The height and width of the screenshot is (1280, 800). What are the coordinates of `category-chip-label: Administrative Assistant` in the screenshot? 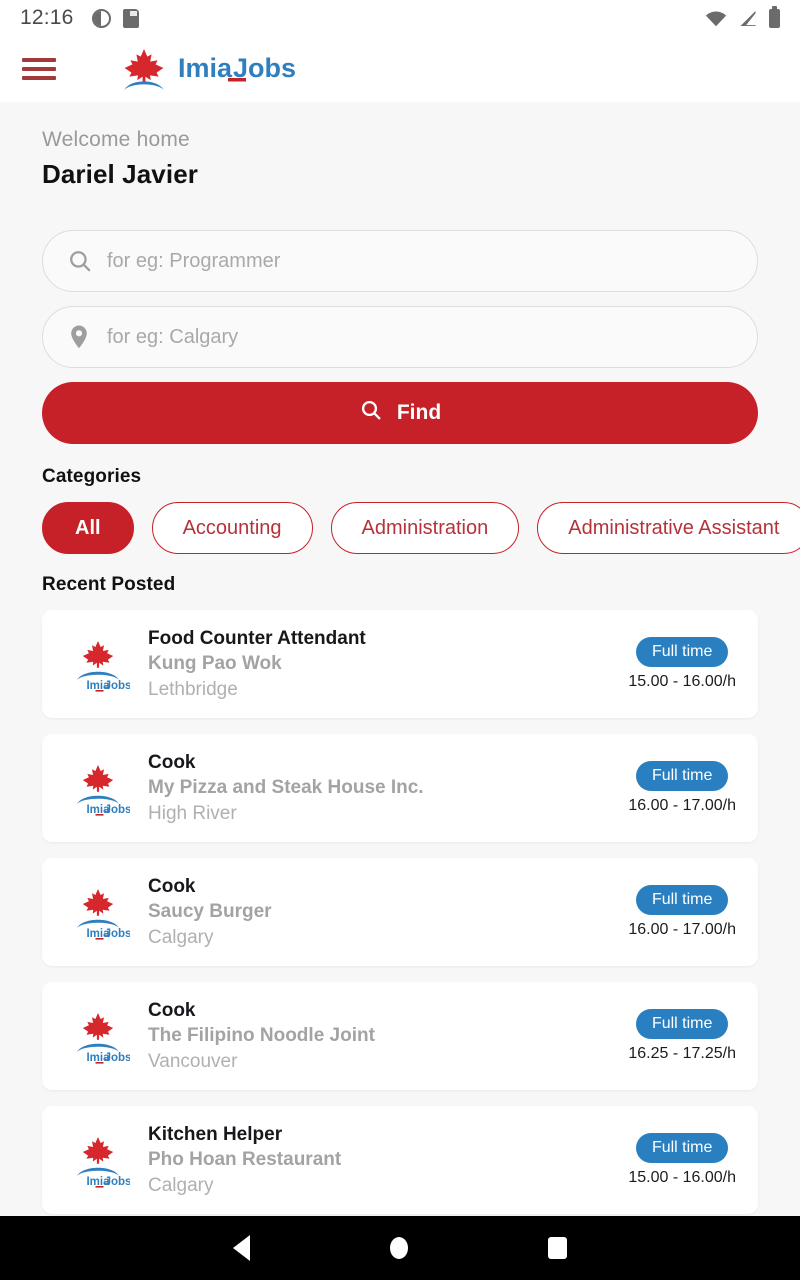 It's located at (674, 527).